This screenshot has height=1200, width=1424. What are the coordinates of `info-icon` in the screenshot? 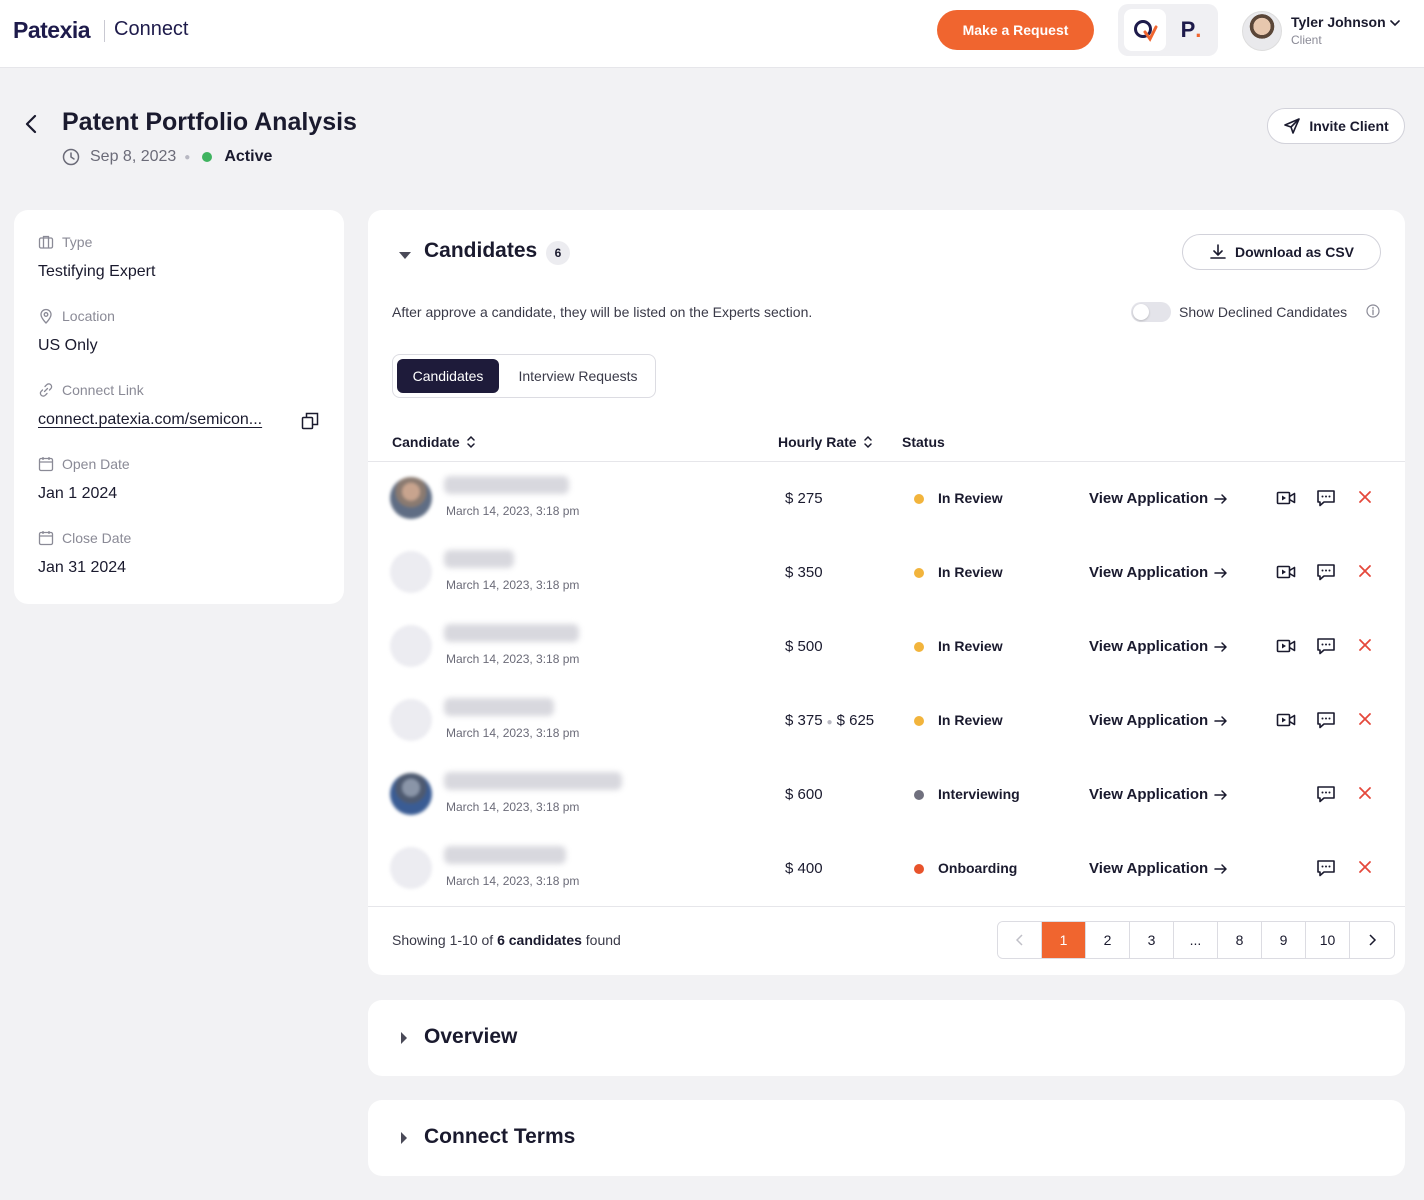 It's located at (1373, 313).